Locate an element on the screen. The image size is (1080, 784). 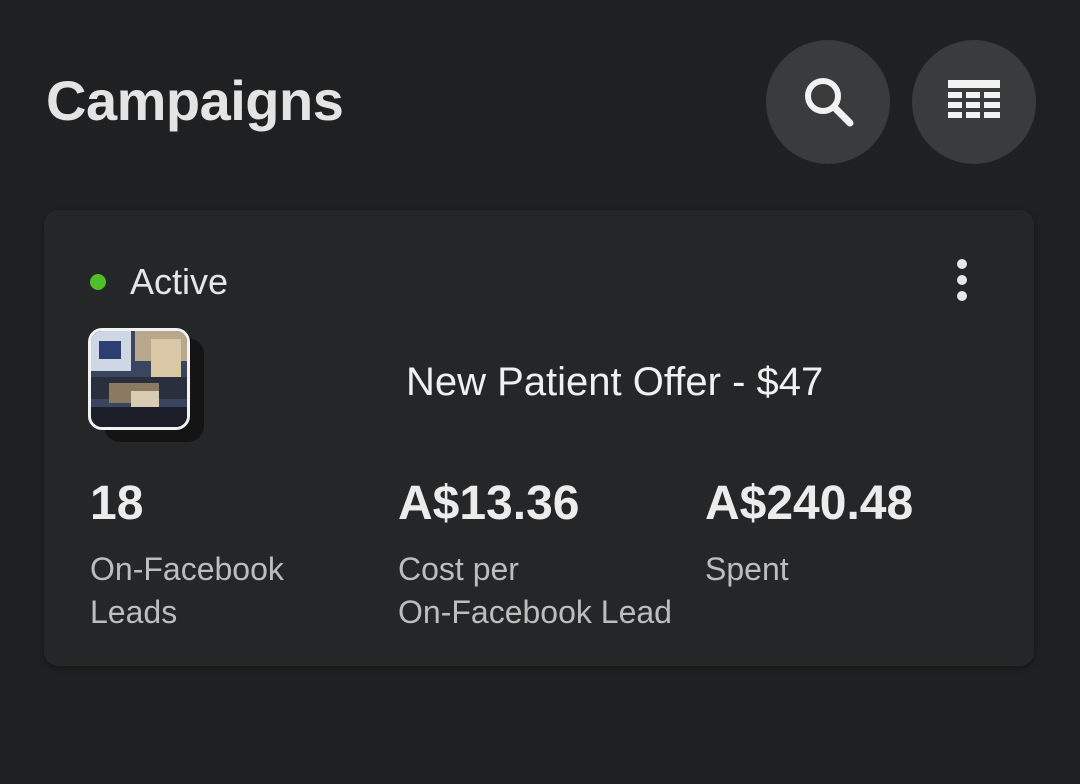
metric-label-line: Leads is located at coordinates (134, 612).